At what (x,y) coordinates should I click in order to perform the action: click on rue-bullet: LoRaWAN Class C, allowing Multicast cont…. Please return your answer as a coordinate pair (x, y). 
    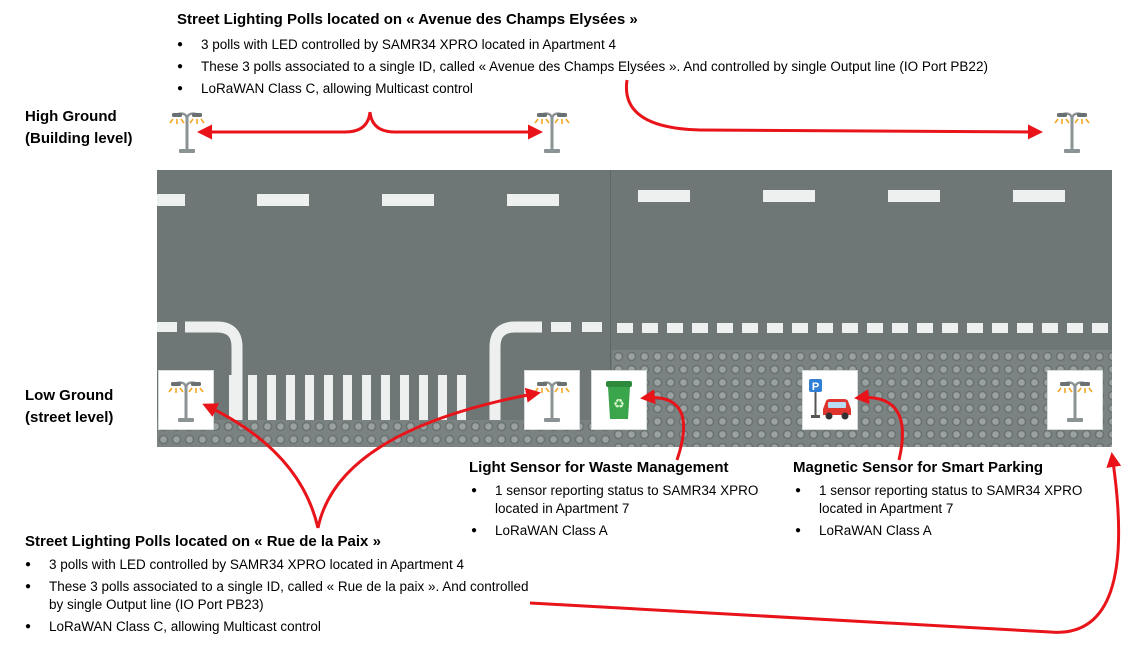
    Looking at the image, I should click on (285, 627).